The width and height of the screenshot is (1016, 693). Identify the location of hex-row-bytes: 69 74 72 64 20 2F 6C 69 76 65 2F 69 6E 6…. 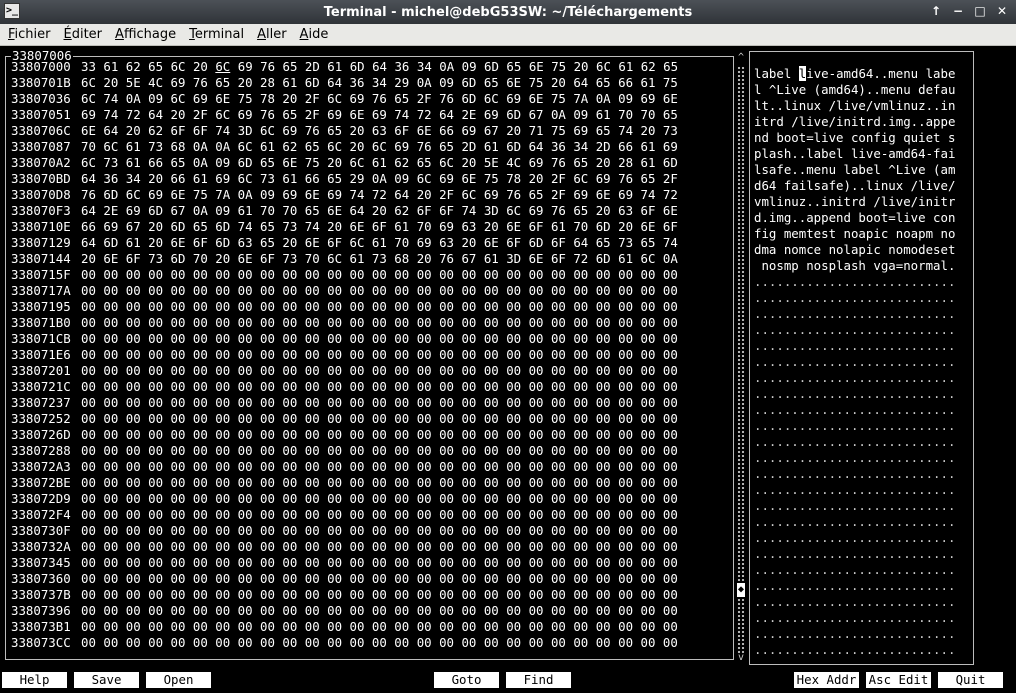
(379, 115).